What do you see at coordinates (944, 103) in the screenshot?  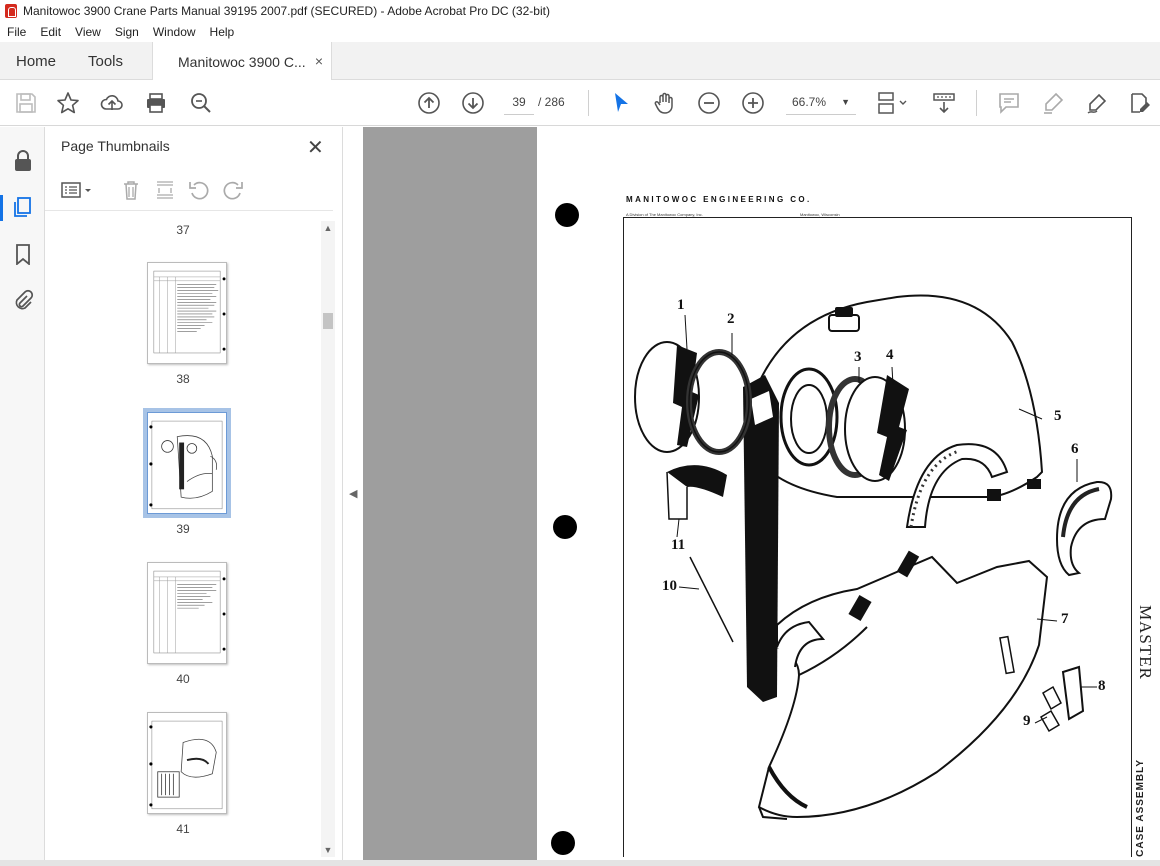 I see `scroll-mode-icon` at bounding box center [944, 103].